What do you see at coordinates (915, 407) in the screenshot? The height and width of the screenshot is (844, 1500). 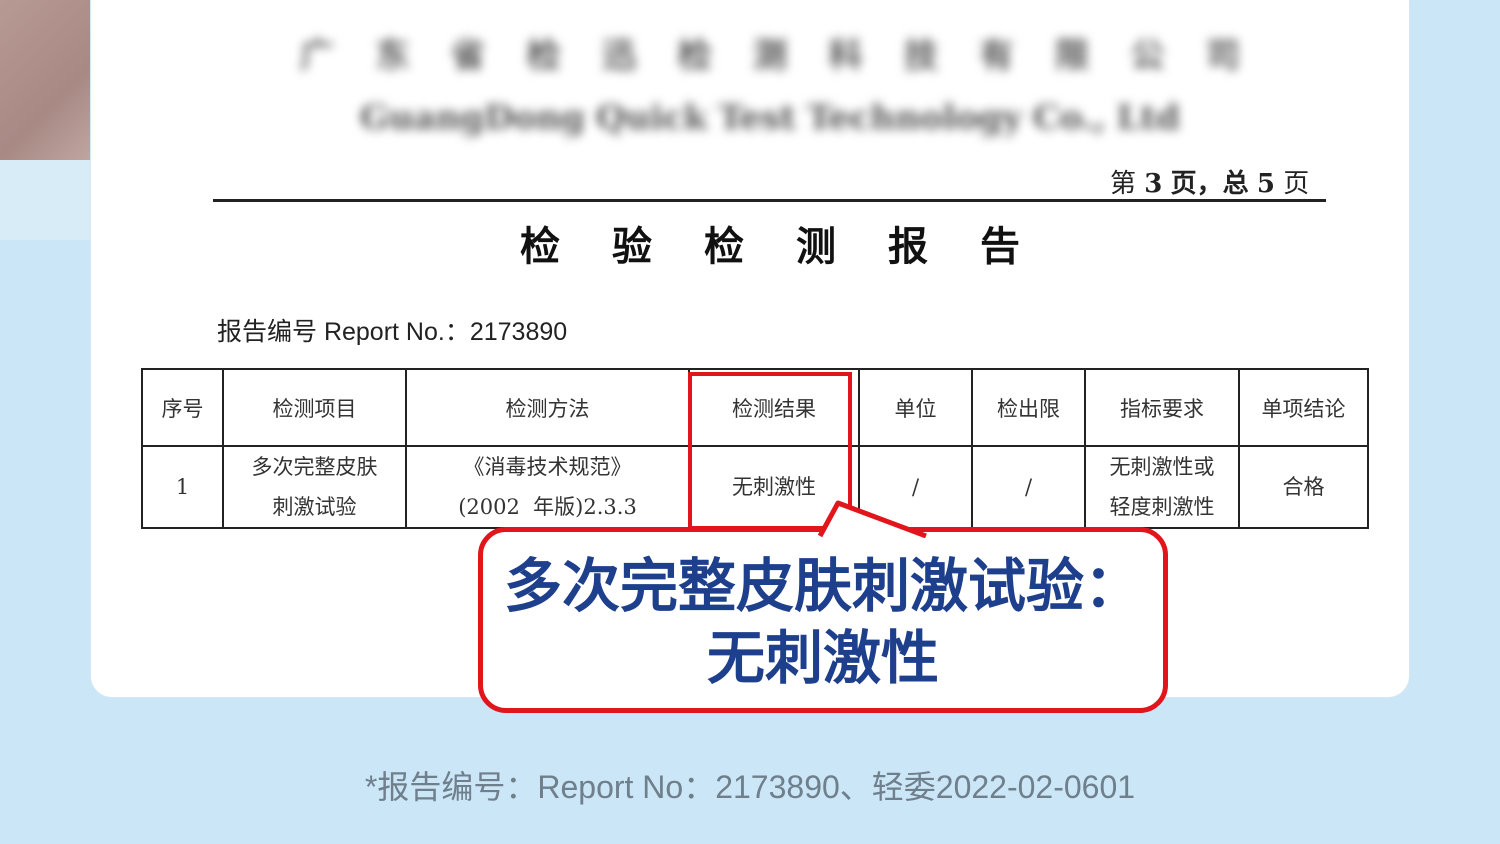 I see `header-unit: 单位` at bounding box center [915, 407].